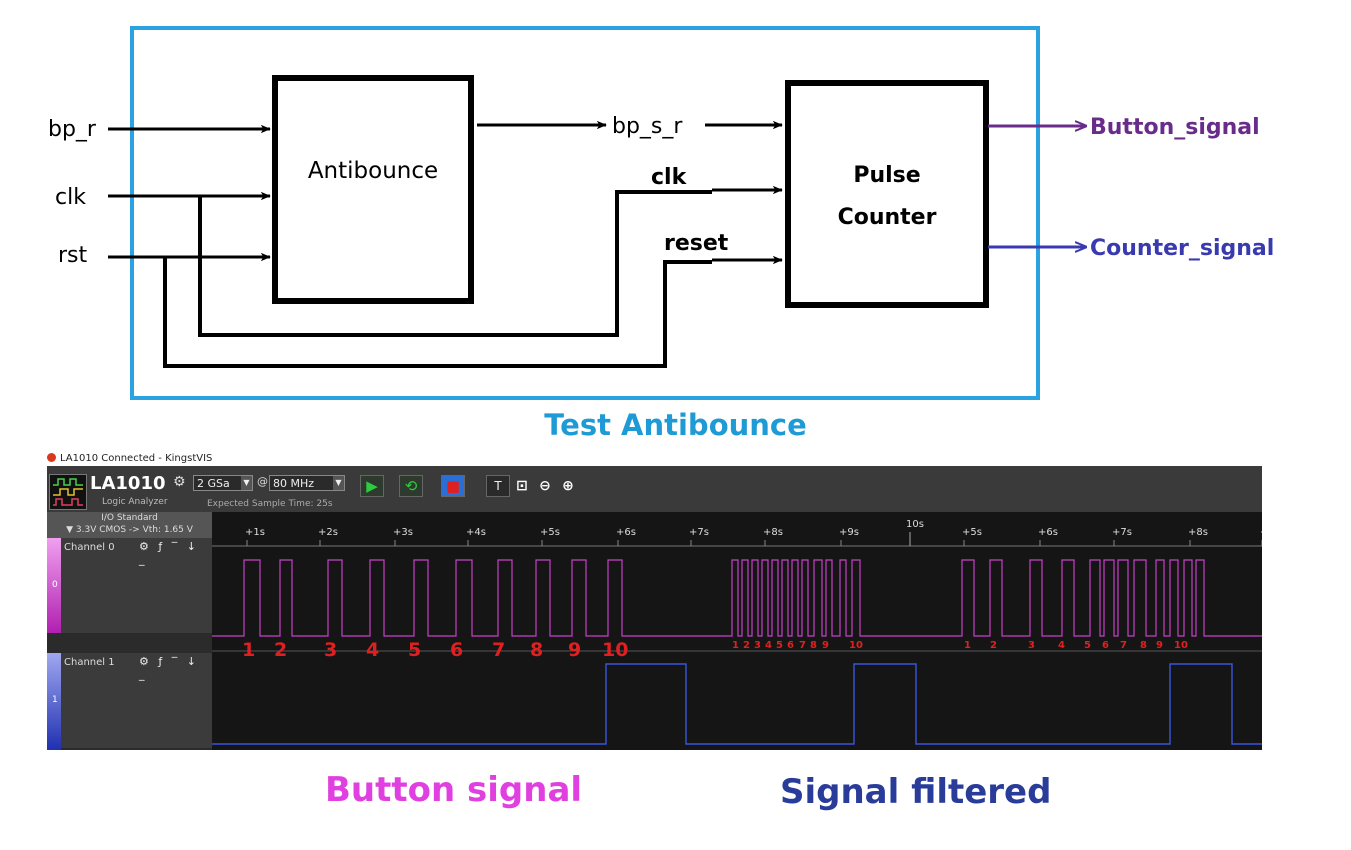  What do you see at coordinates (887, 217) in the screenshot?
I see `pulse-counter-label-2: Counter` at bounding box center [887, 217].